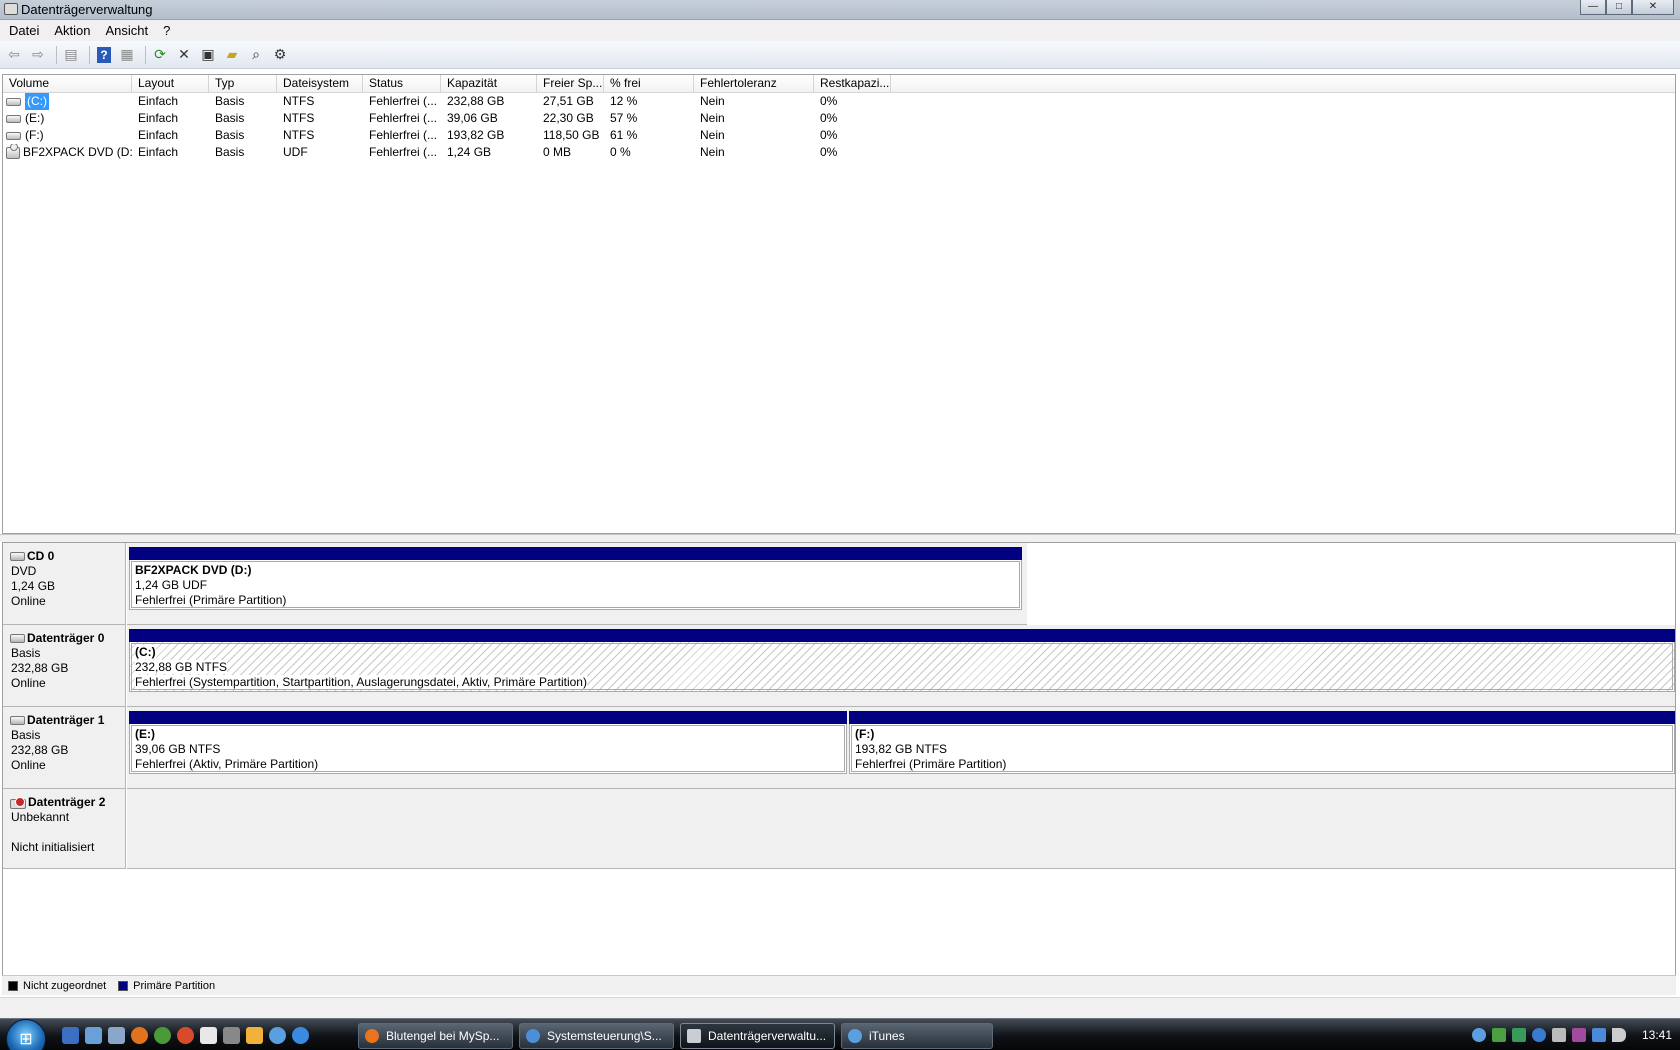 This screenshot has height=1050, width=1680. I want to click on volume-free-space: 0 MB, so click(557, 152).